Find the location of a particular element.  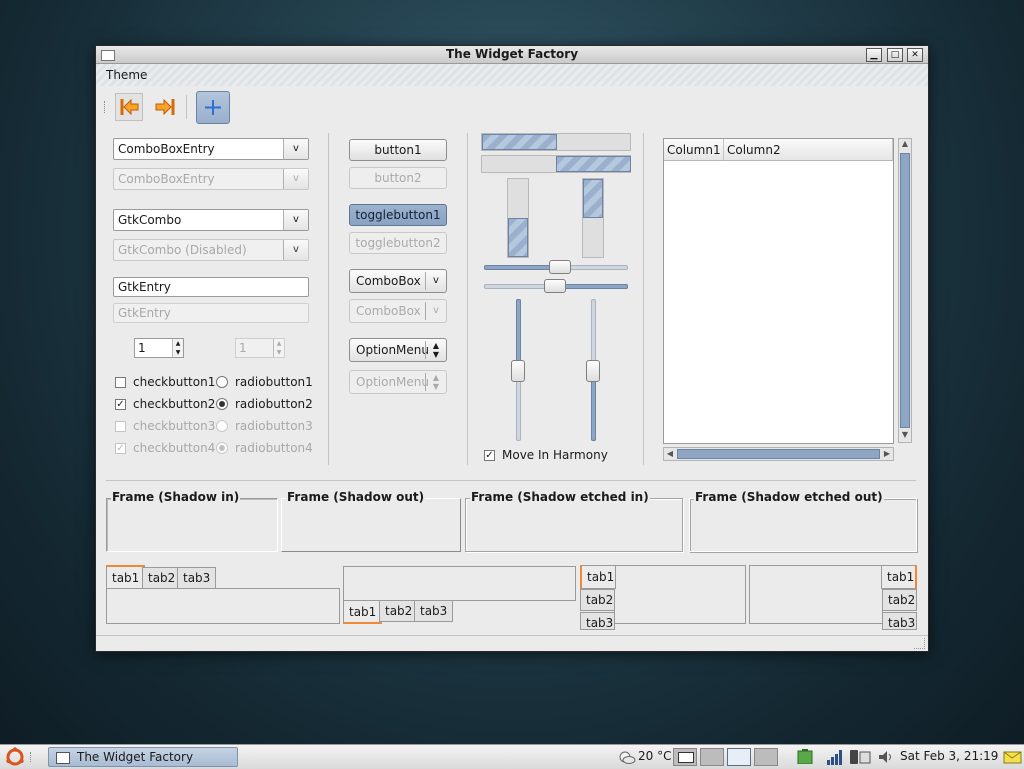

notebook-bottom-tab3: tab3 is located at coordinates (434, 611).